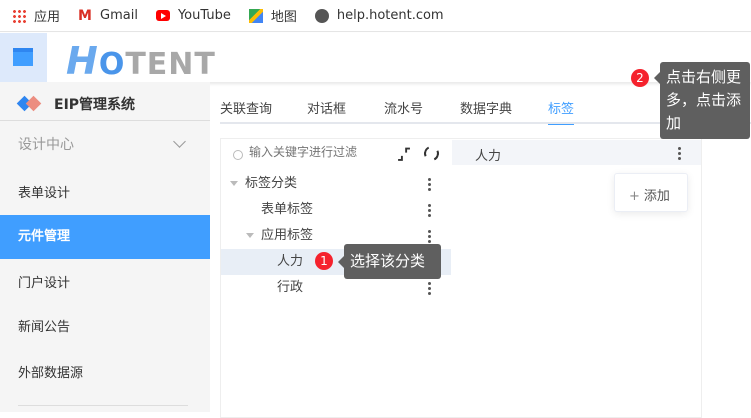 Image resolution: width=751 pixels, height=418 pixels. What do you see at coordinates (389, 261) in the screenshot?
I see `guide-tooltip-1: 选择该分类` at bounding box center [389, 261].